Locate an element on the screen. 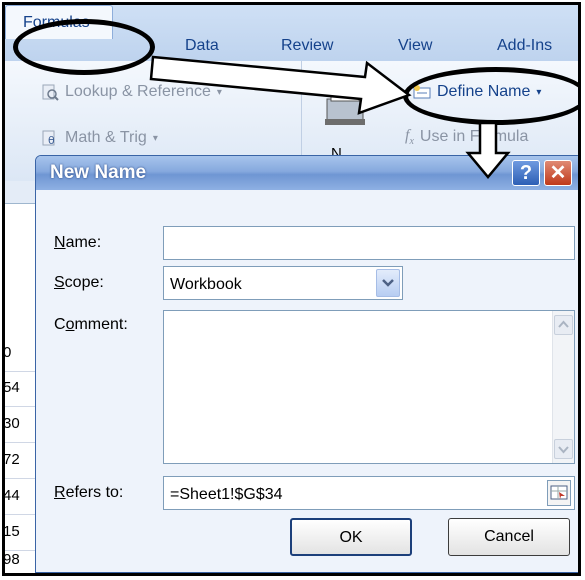 This screenshot has width=585, height=580. annotation-arrows is located at coordinates (330, 117).